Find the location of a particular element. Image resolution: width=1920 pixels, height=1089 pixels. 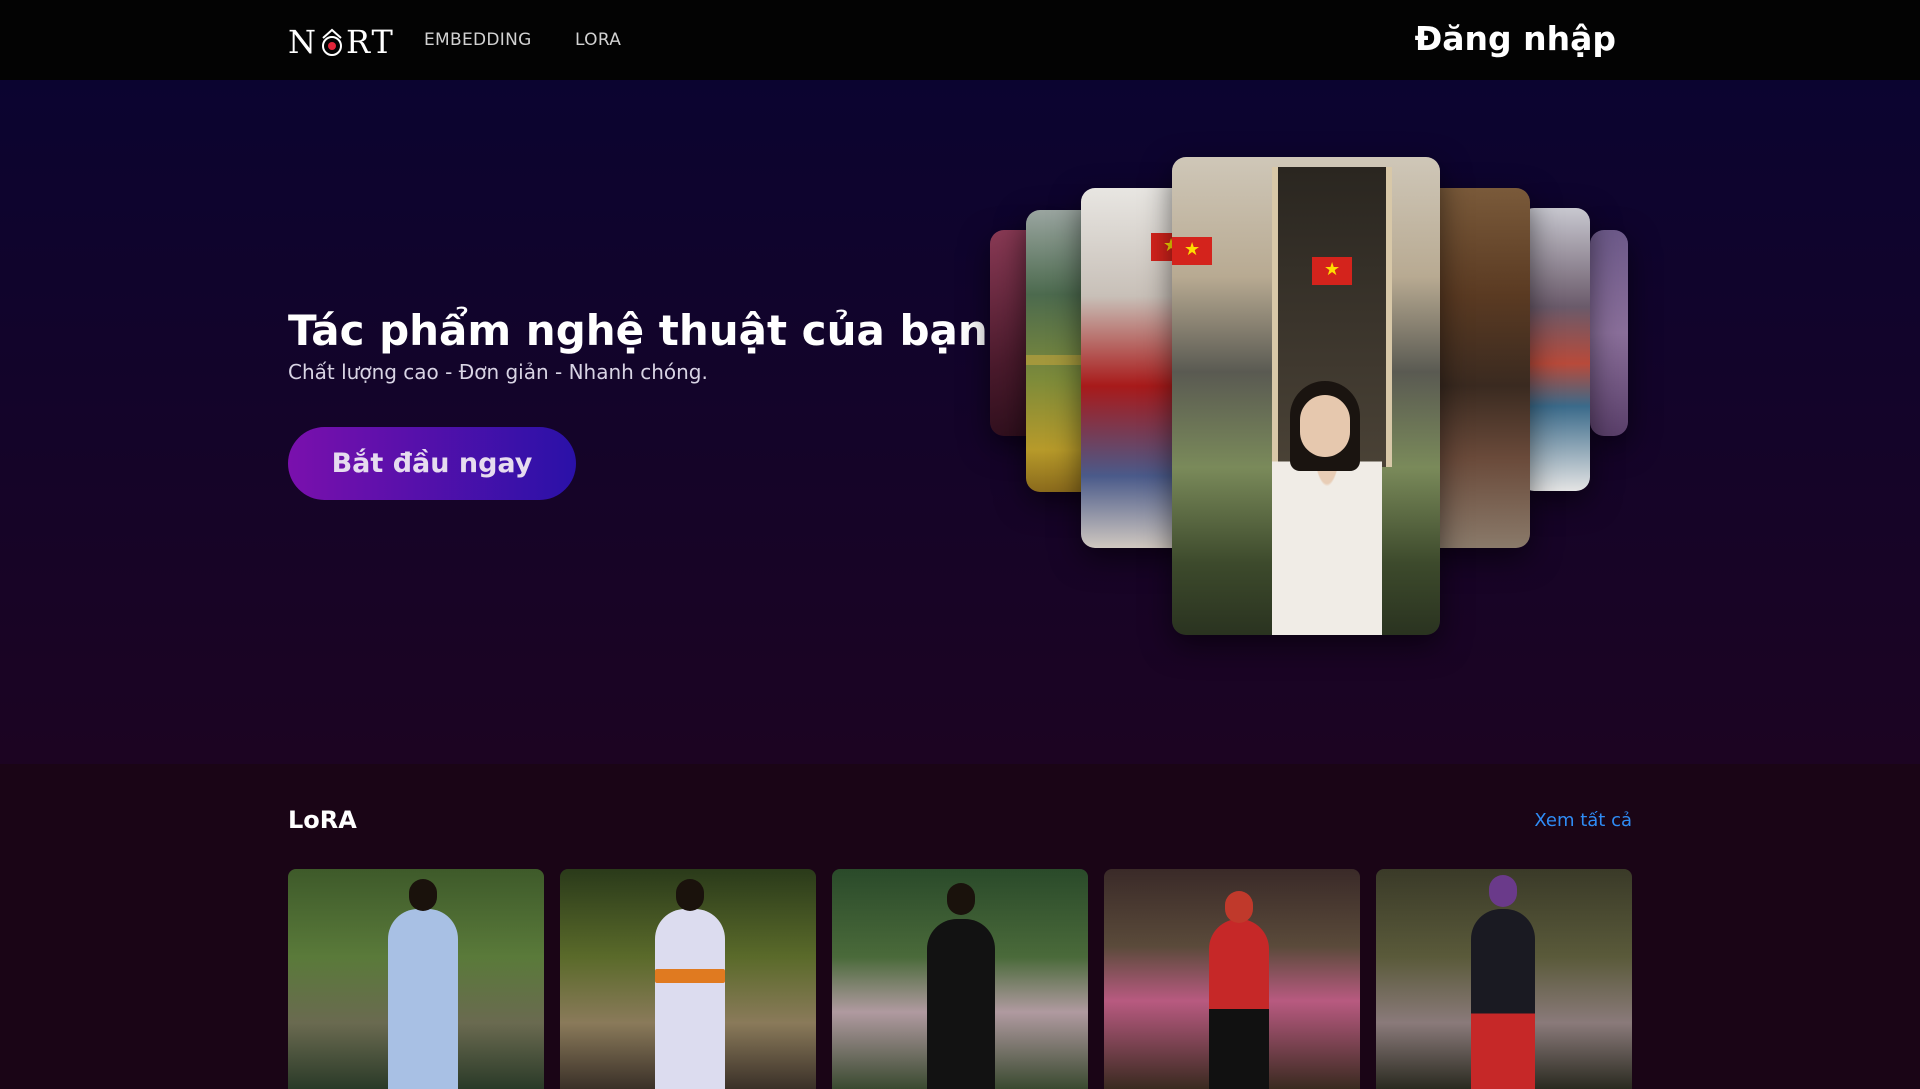

logo-text-left: N is located at coordinates (303, 42).